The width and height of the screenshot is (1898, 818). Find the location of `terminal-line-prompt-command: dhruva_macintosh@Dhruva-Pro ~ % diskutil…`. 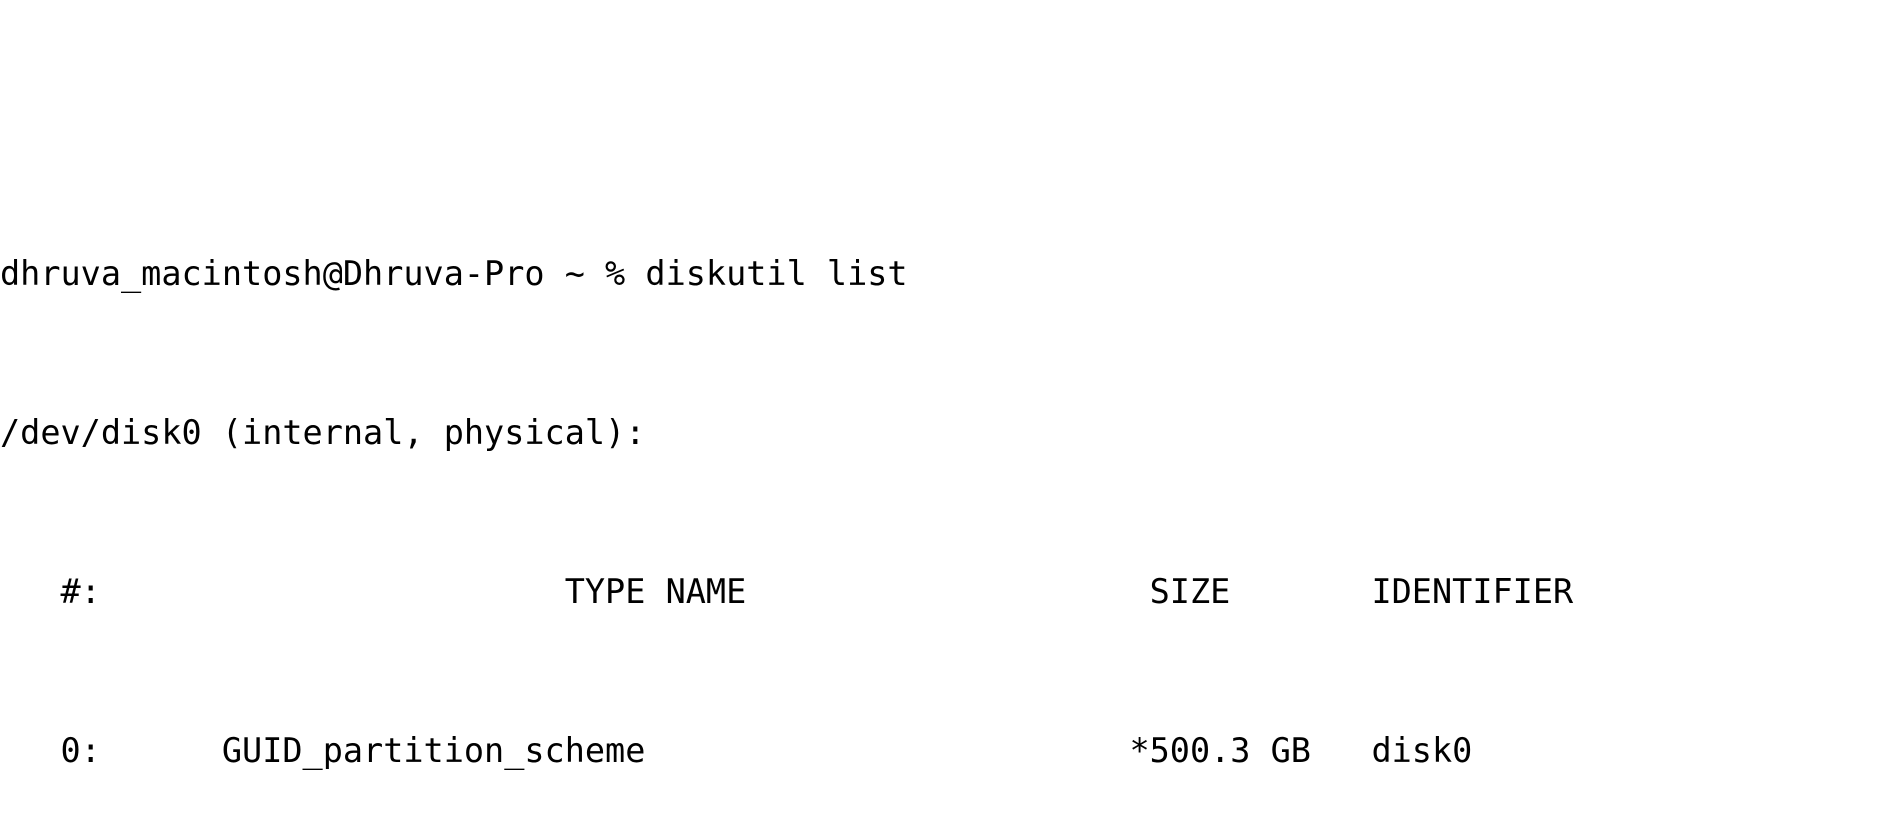

terminal-line-prompt-command: dhruva_macintosh@Dhruva-Pro ~ % diskutil… is located at coordinates (949, 274).